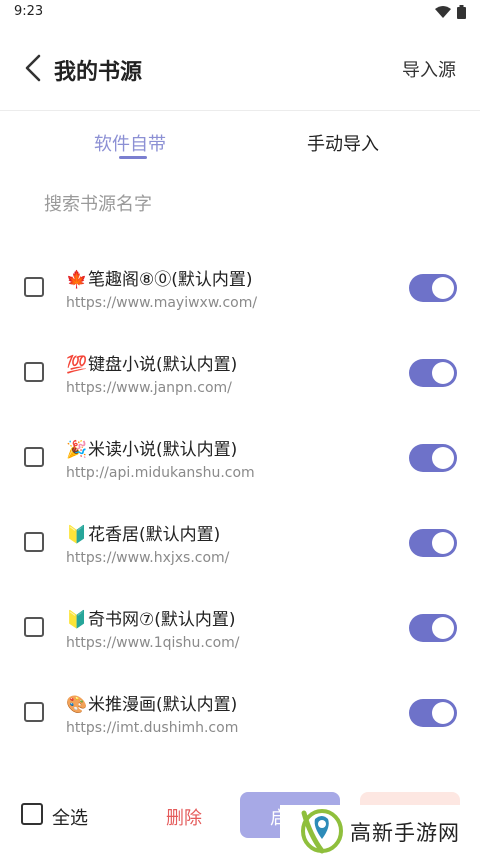 The image size is (480, 855). I want to click on source-url: https://www.hxjxs.com/, so click(148, 558).